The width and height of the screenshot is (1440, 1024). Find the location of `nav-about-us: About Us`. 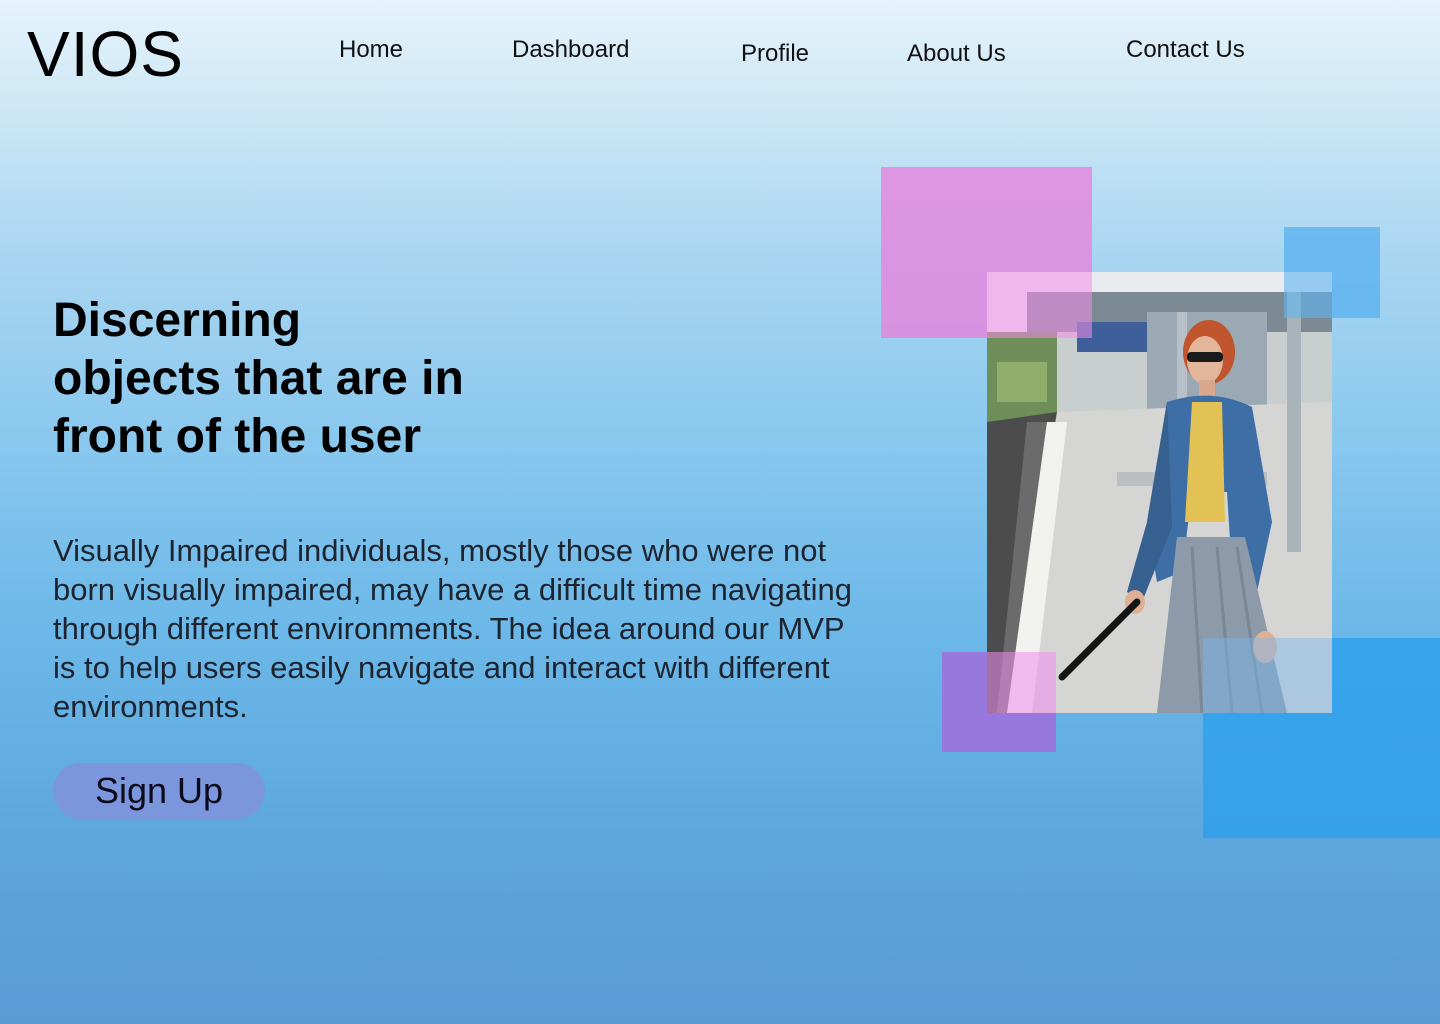

nav-about-us: About Us is located at coordinates (956, 54).